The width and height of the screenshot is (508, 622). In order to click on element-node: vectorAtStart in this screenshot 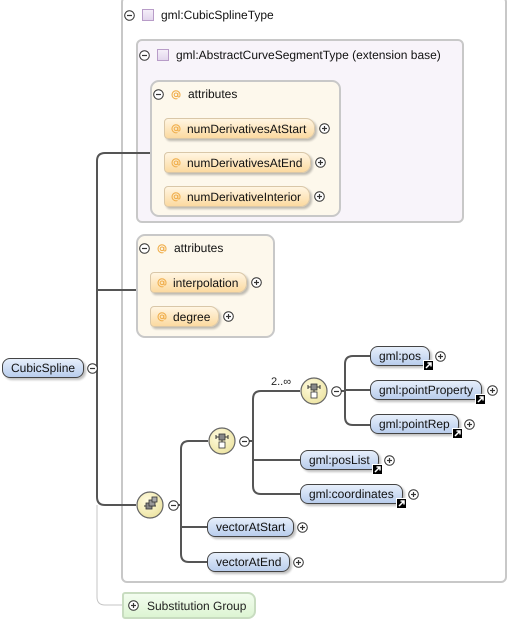, I will do `click(250, 527)`.